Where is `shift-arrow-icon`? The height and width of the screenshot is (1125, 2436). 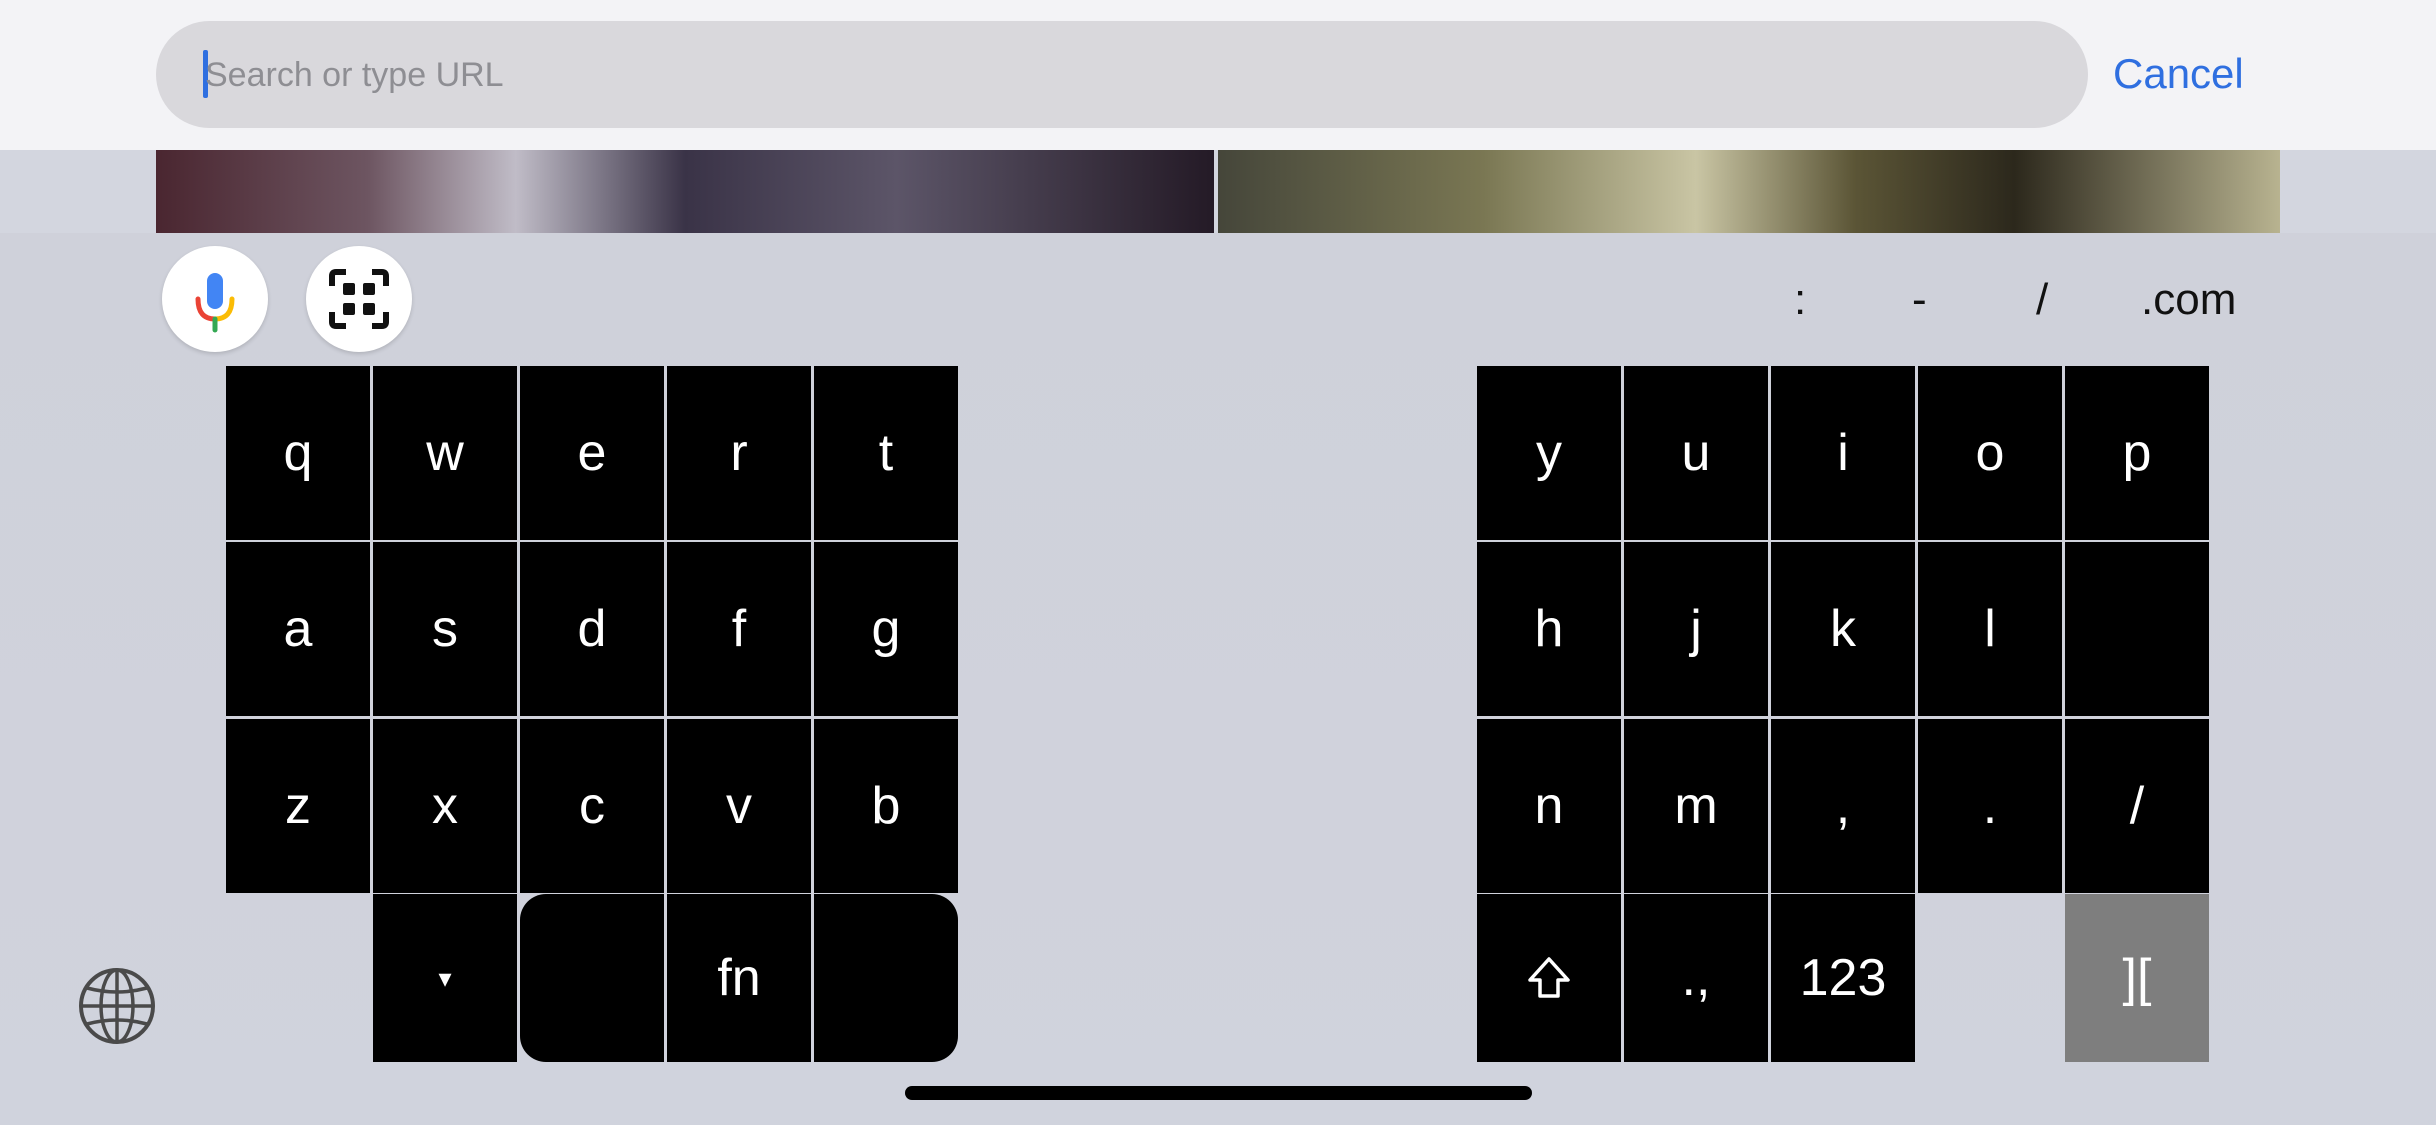
shift-arrow-icon is located at coordinates (1549, 977).